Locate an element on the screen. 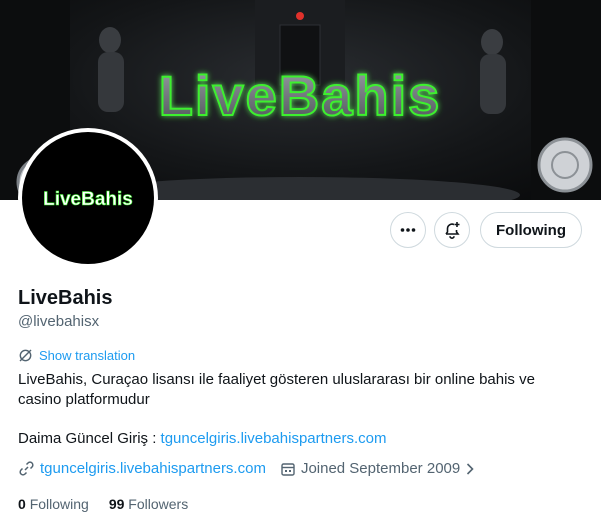  joined-date: Joined September 2009 is located at coordinates (380, 468).